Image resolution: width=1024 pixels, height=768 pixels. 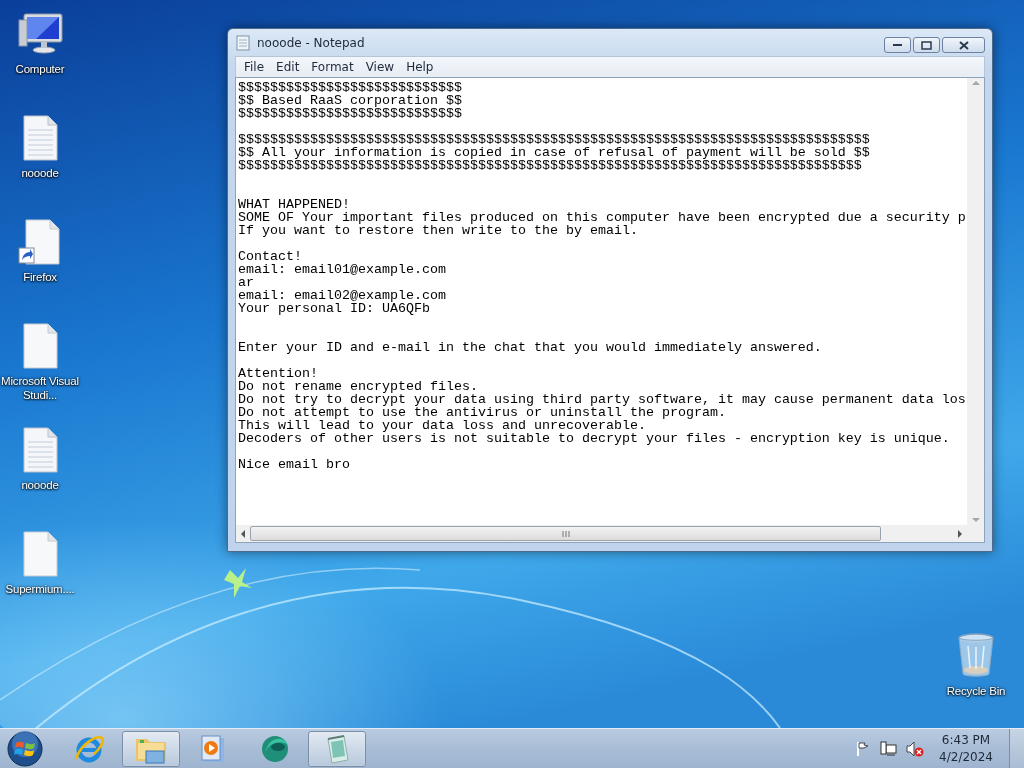 I want to click on clock-time: 6:43 PM, so click(x=966, y=740).